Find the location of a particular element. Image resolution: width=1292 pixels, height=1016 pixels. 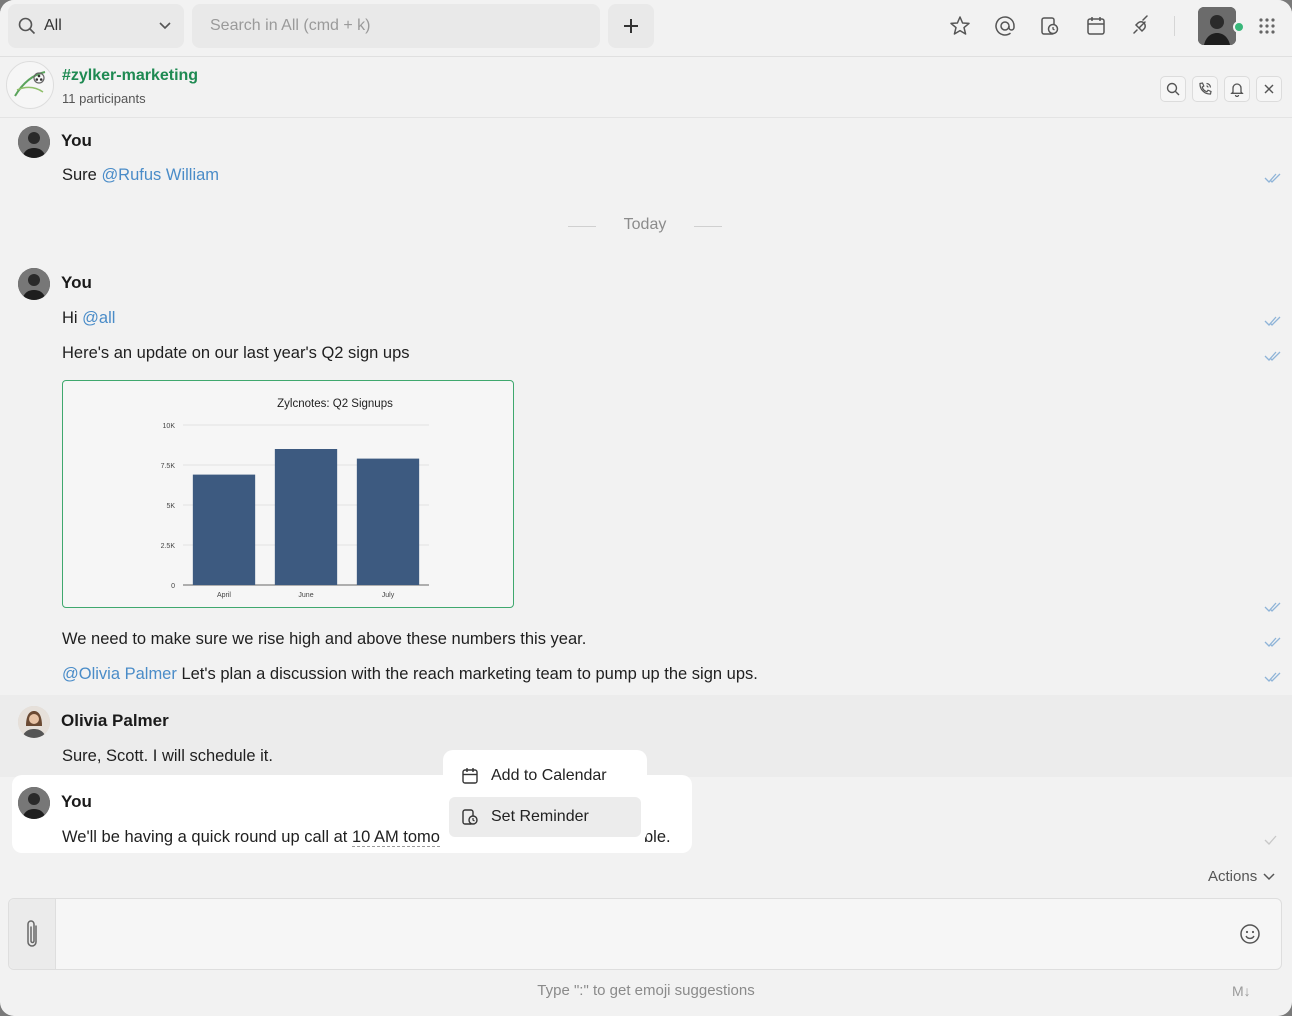

channel-logo-image is located at coordinates (30, 84).